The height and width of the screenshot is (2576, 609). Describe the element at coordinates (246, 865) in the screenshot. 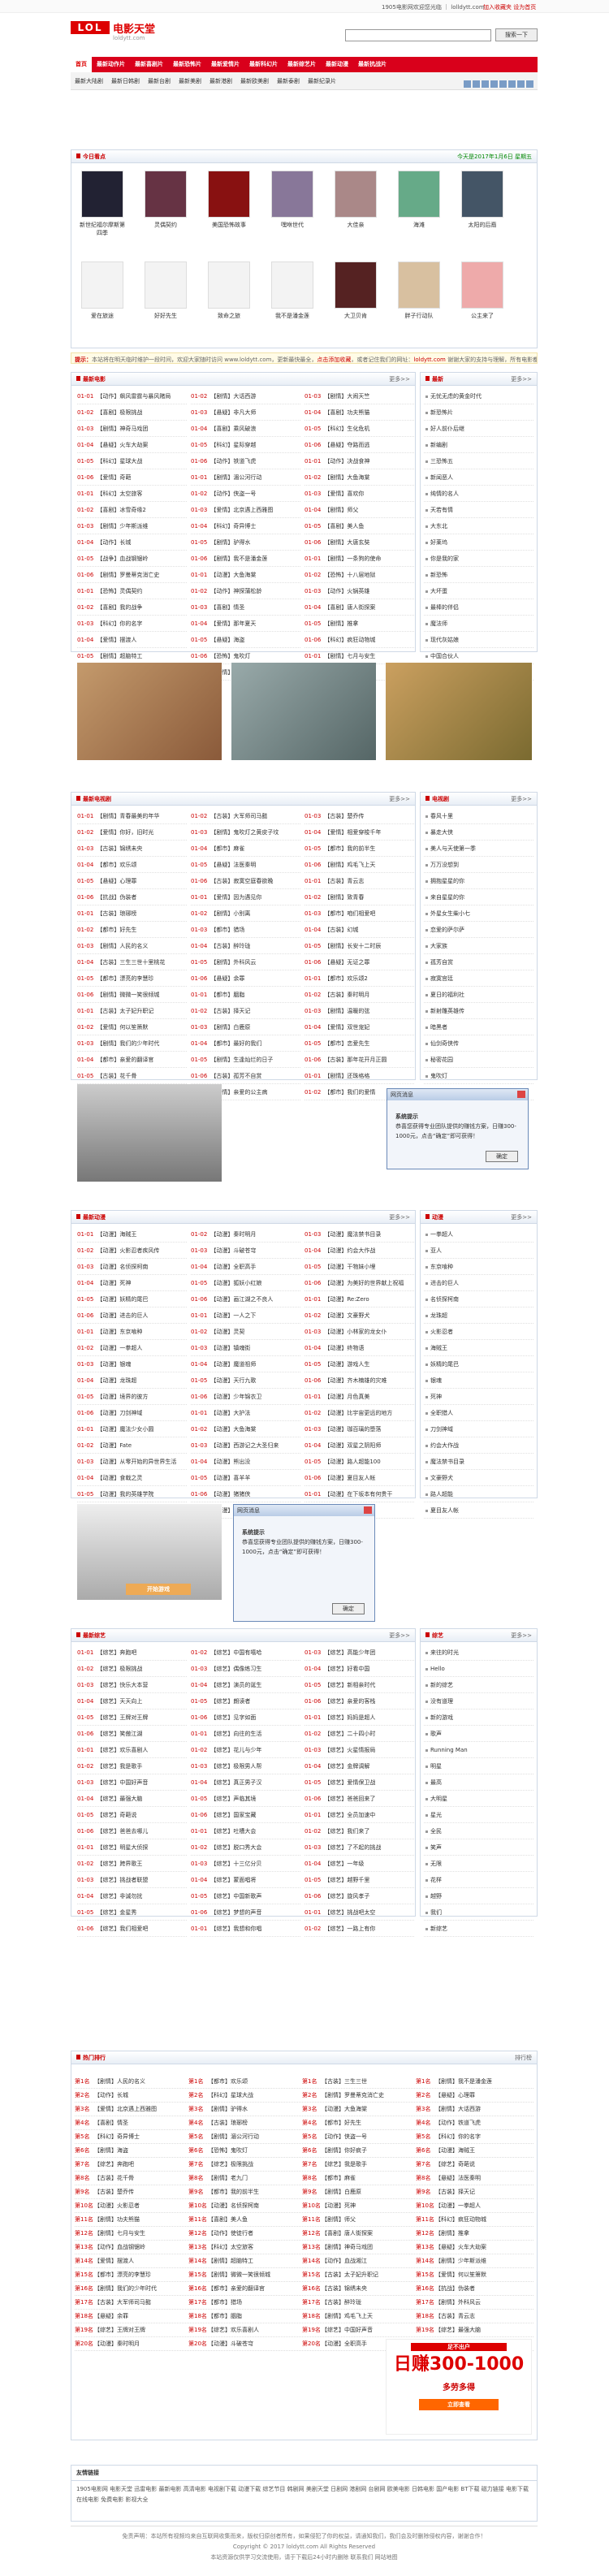

I see `list-item: 01-05 【悬疑】法医秦明` at that location.